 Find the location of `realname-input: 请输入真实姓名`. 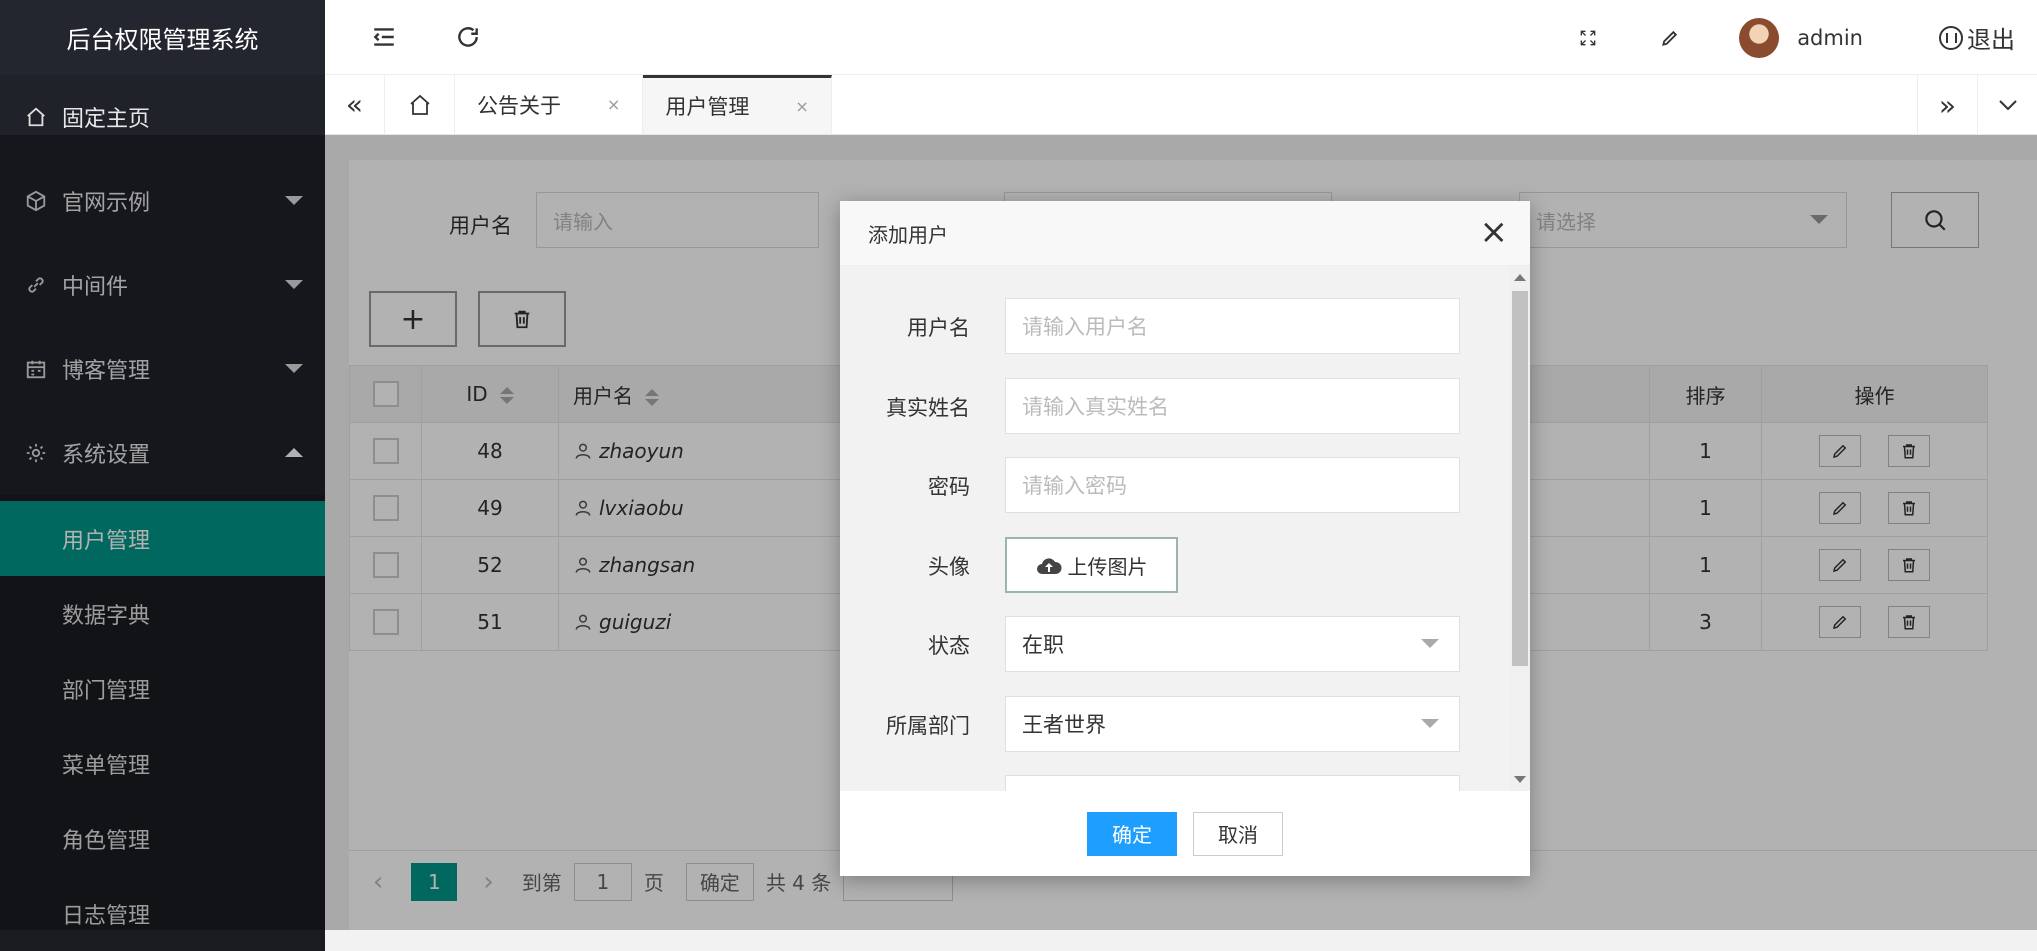

realname-input: 请输入真实姓名 is located at coordinates (1232, 406).